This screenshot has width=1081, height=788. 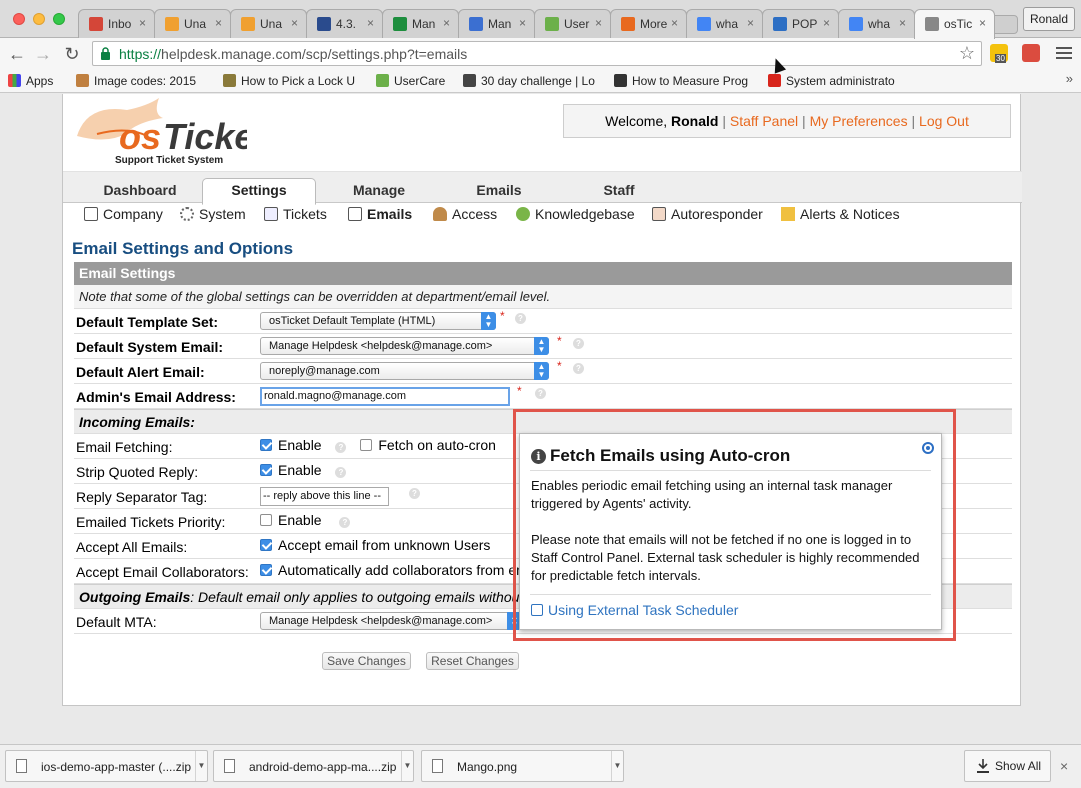 I want to click on subnav-access: Access, so click(x=465, y=214).